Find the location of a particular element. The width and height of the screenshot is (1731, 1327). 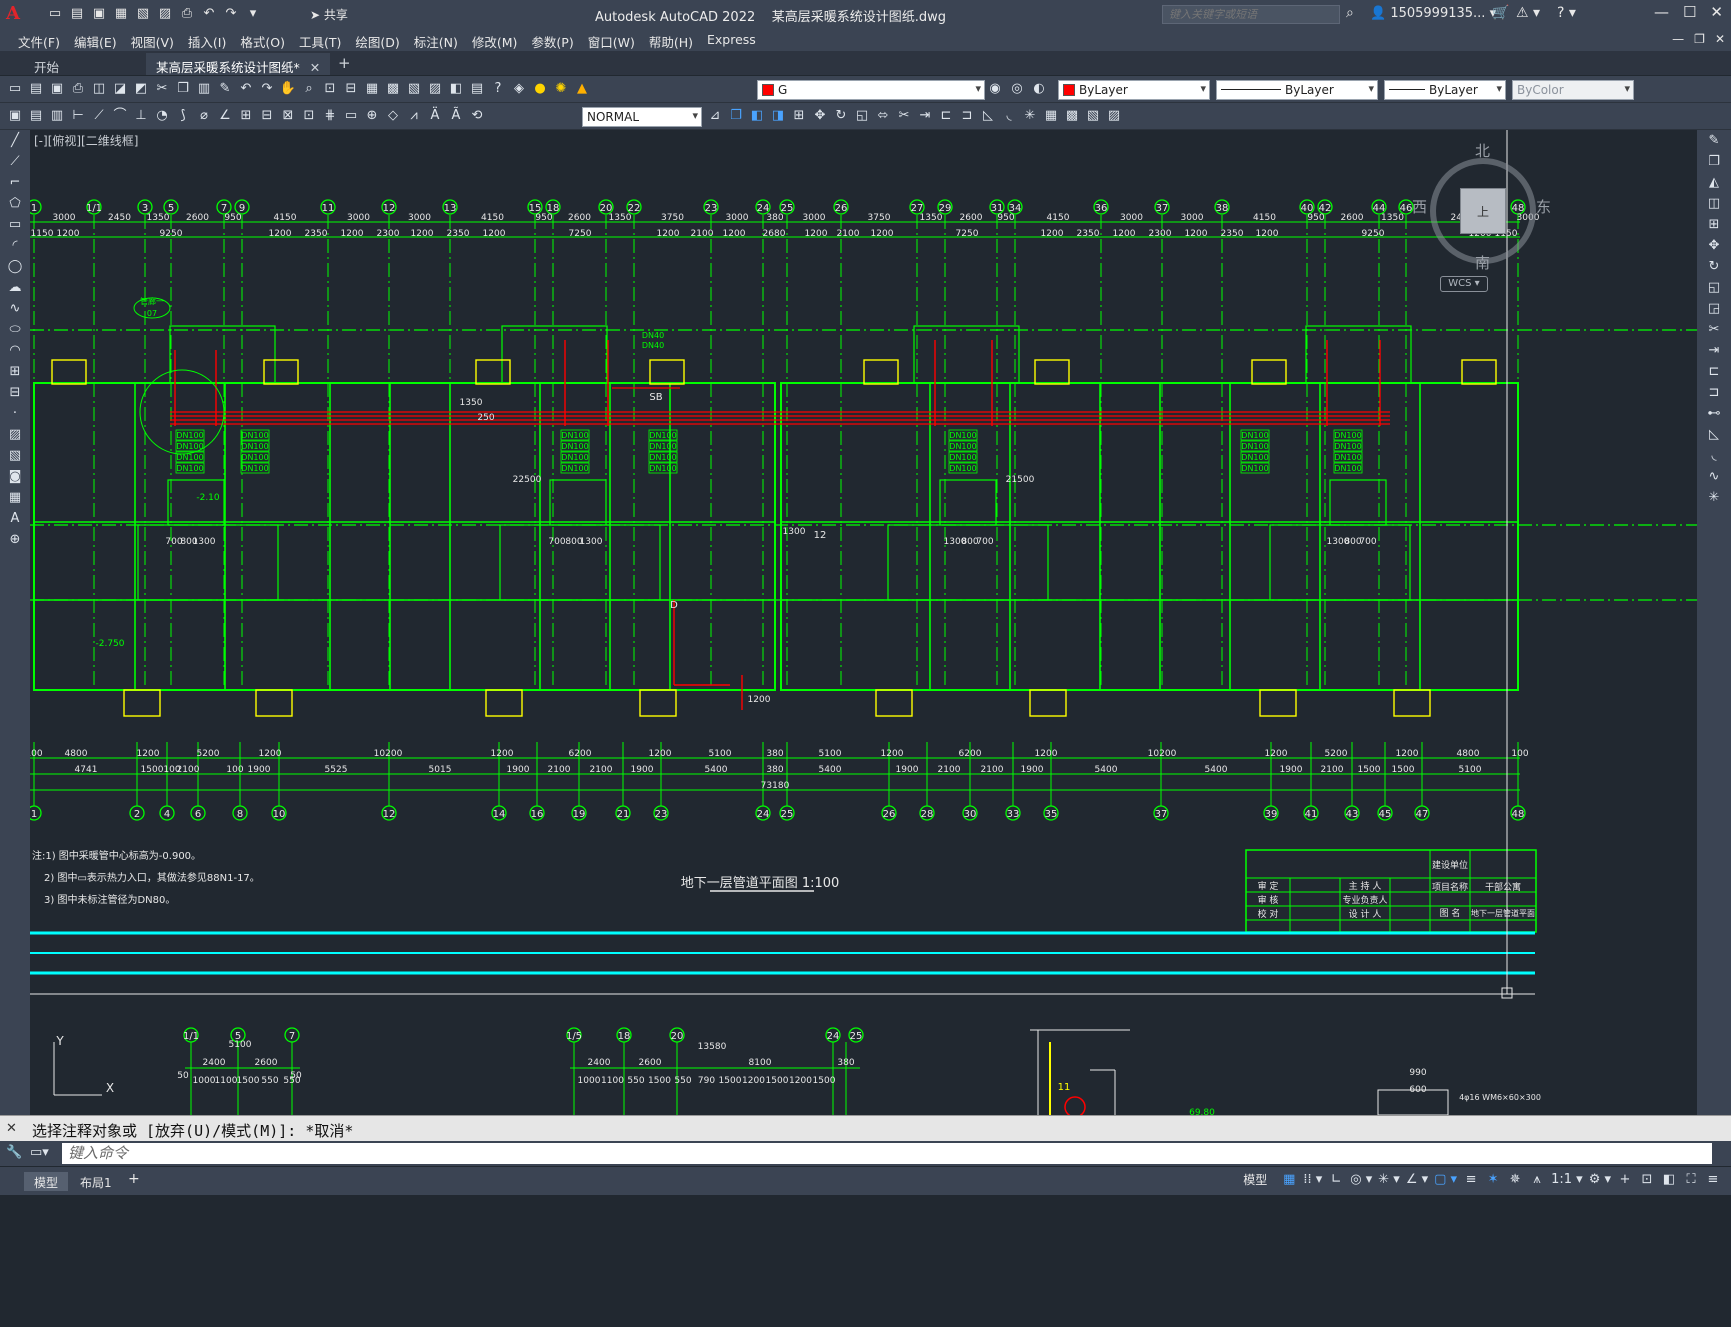

trim-icon-r: ✂ is located at coordinates (1714, 330).